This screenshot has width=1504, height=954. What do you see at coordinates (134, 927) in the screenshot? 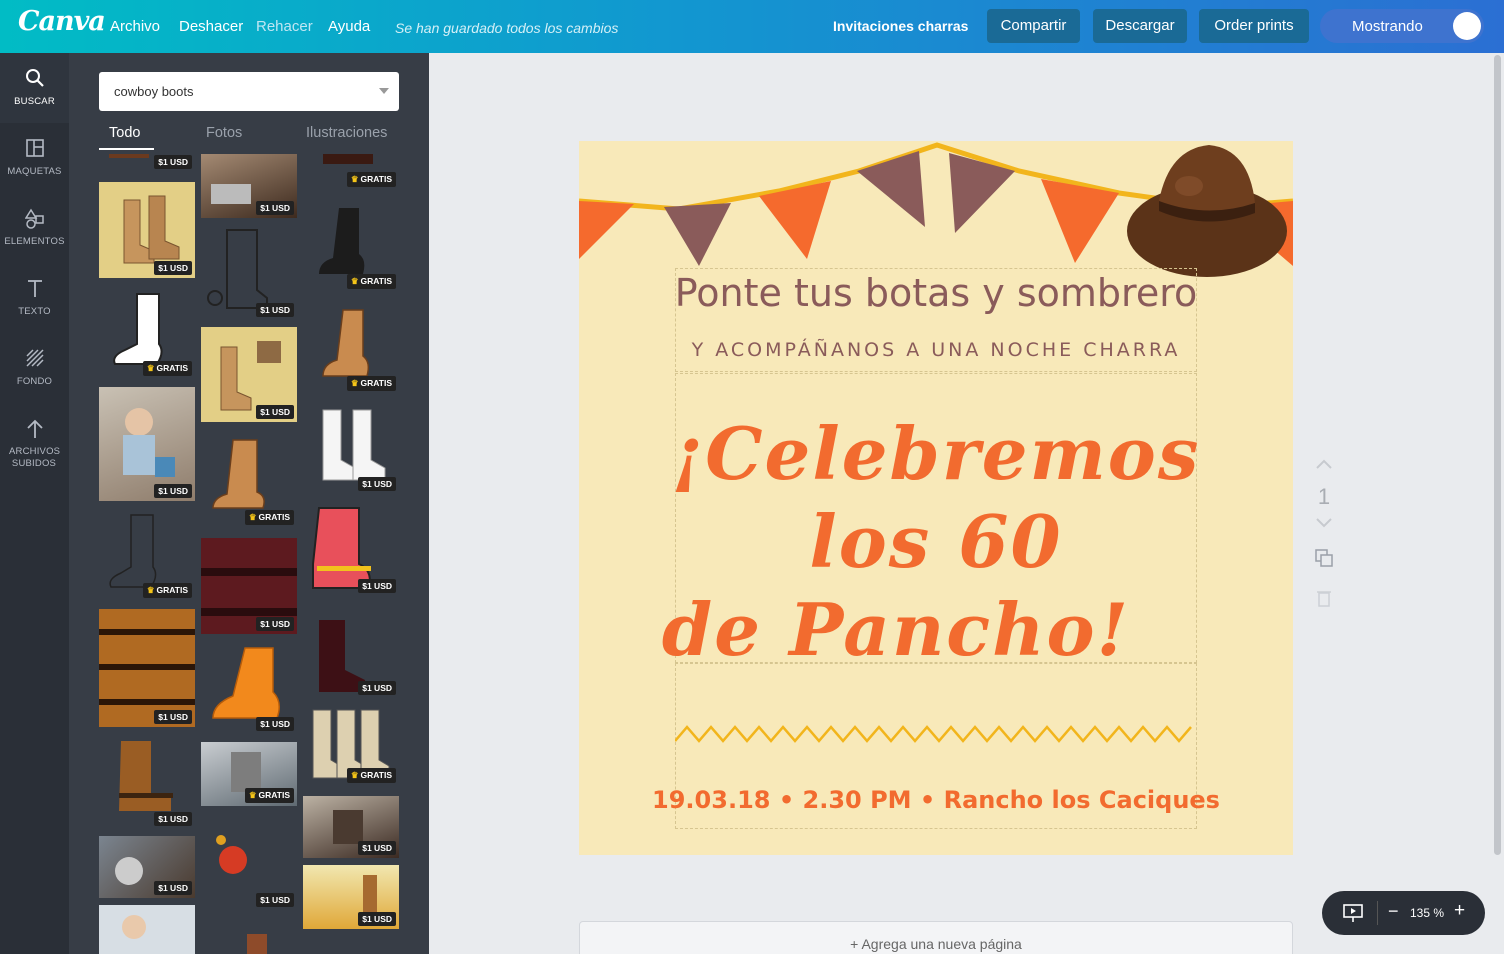
I see `child-photo` at bounding box center [134, 927].